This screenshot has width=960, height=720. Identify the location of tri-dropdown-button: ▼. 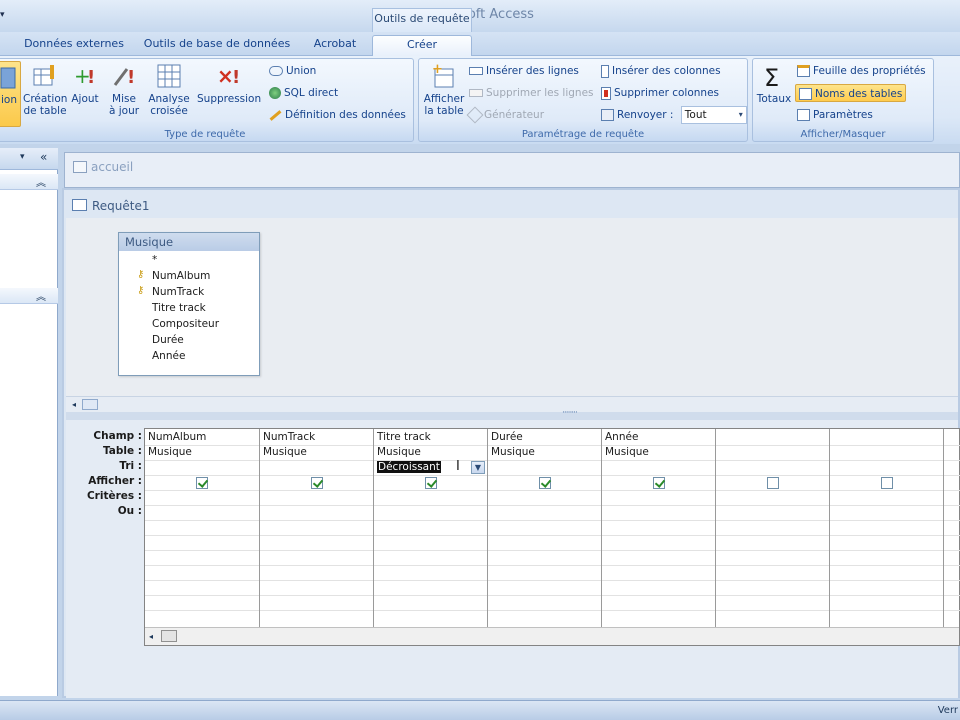
(478, 467).